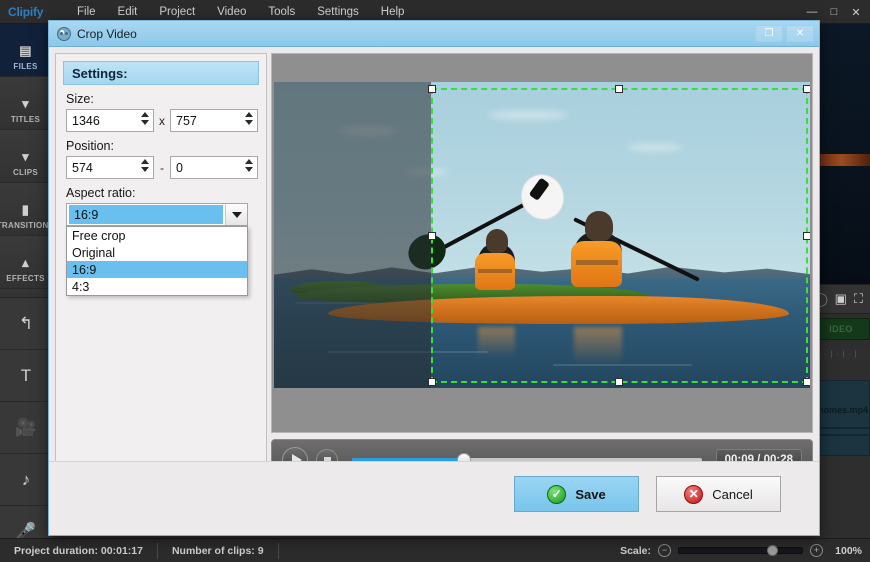 The height and width of the screenshot is (562, 870). Describe the element at coordinates (90, 146) in the screenshot. I see `position-label: Position:` at that location.